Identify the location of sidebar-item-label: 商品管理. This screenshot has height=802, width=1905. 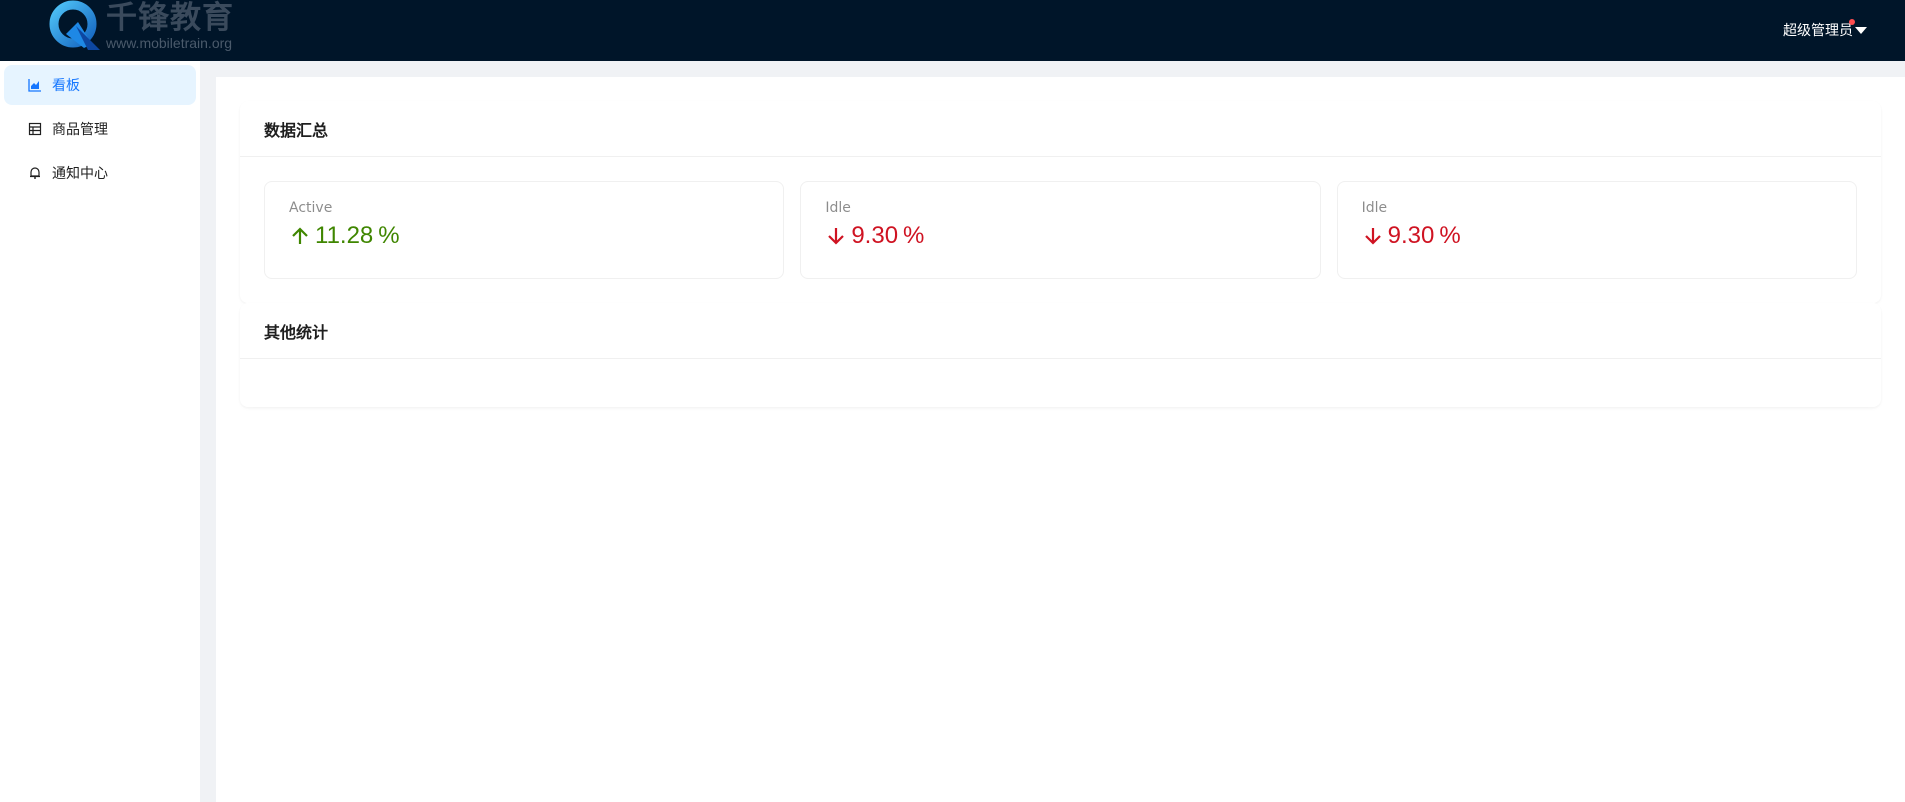
(80, 130).